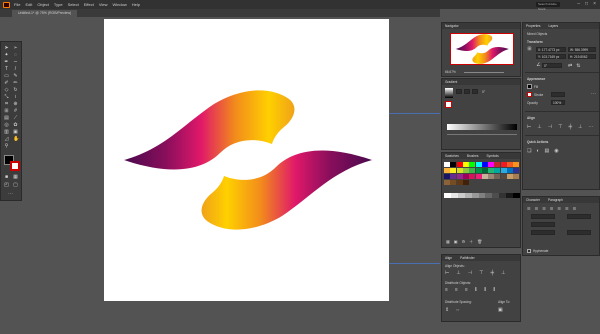 Image resolution: width=600 pixels, height=334 pixels. What do you see at coordinates (537, 208) in the screenshot?
I see `align-text-center-icon: ☰` at bounding box center [537, 208].